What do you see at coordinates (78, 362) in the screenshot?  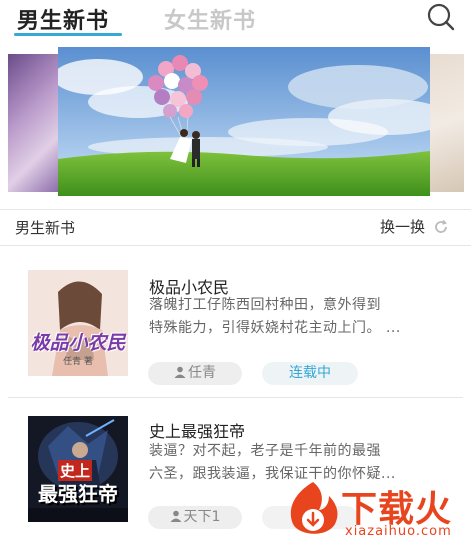 I see `book-cover-author: 任青 著` at bounding box center [78, 362].